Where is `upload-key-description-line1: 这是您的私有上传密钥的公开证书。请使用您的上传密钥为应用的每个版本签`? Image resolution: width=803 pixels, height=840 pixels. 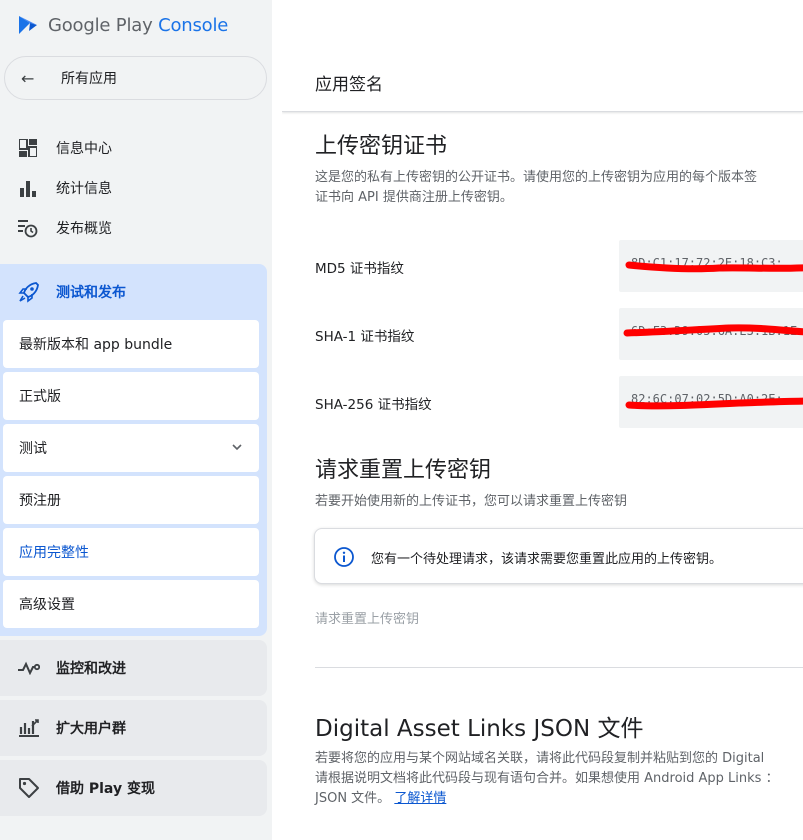 upload-key-description-line1: 这是您的私有上传密钥的公开证书。请使用您的上传密钥为应用的每个版本签 is located at coordinates (536, 177).